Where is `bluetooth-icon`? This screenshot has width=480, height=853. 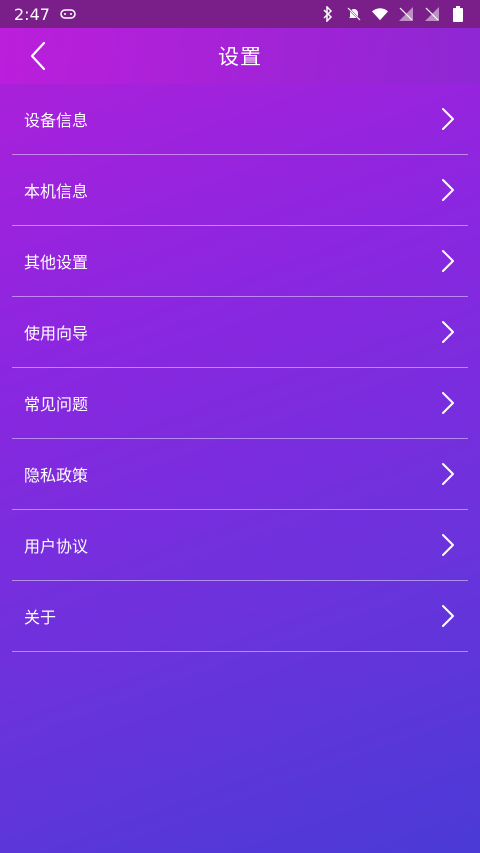 bluetooth-icon is located at coordinates (328, 14).